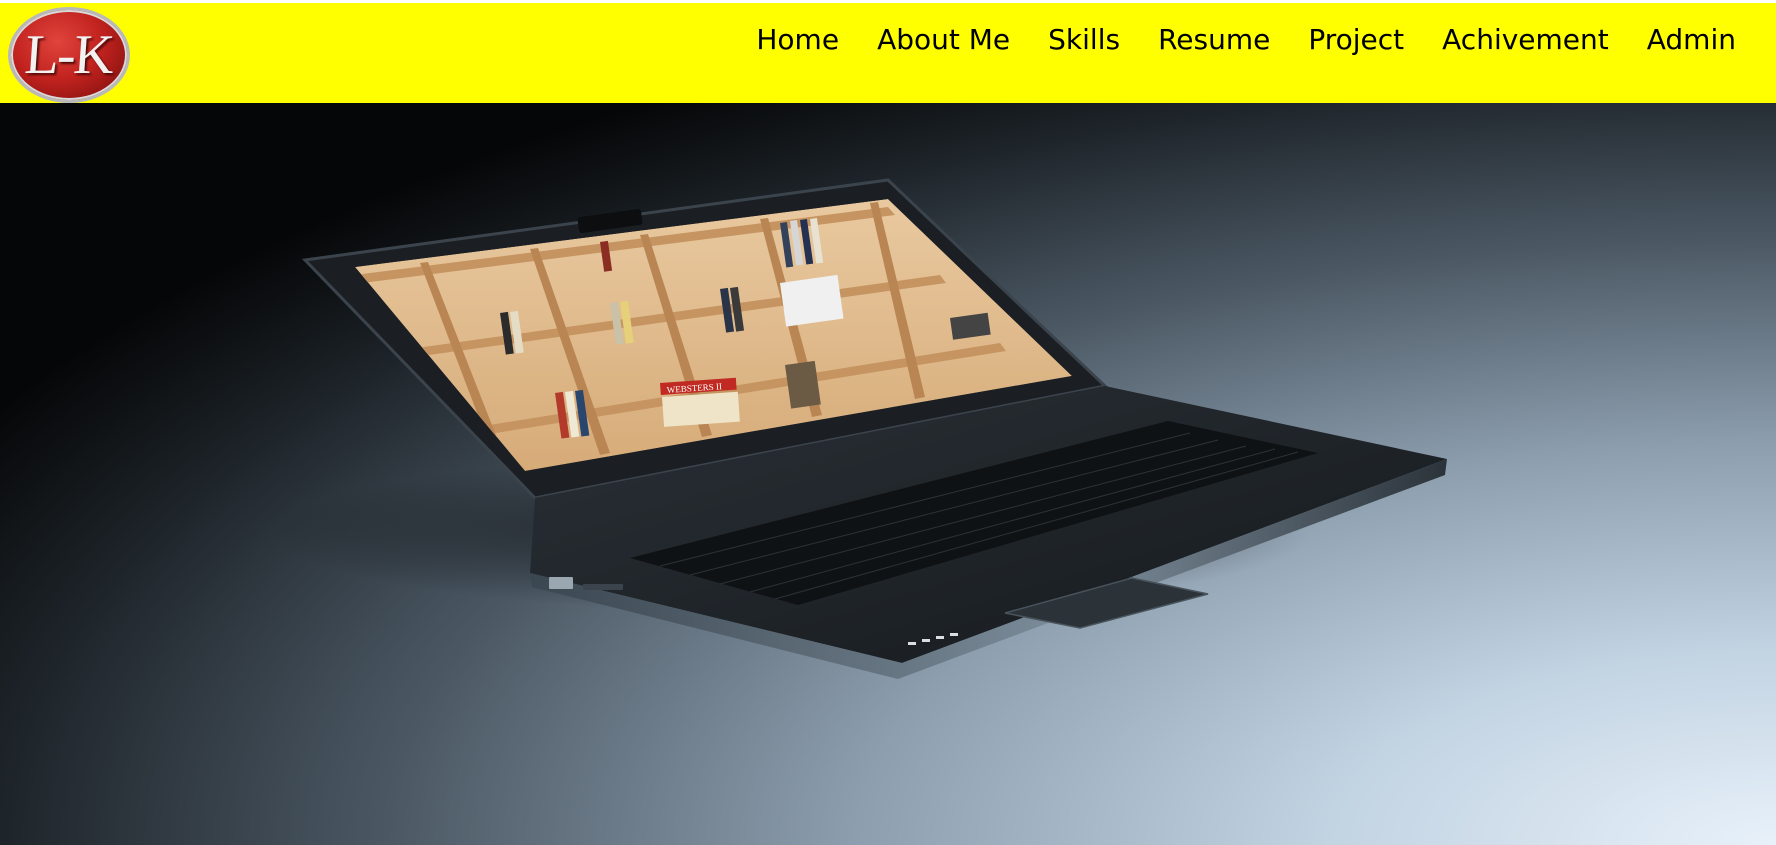 The image size is (1776, 845). I want to click on nav-link-project: Project, so click(1356, 39).